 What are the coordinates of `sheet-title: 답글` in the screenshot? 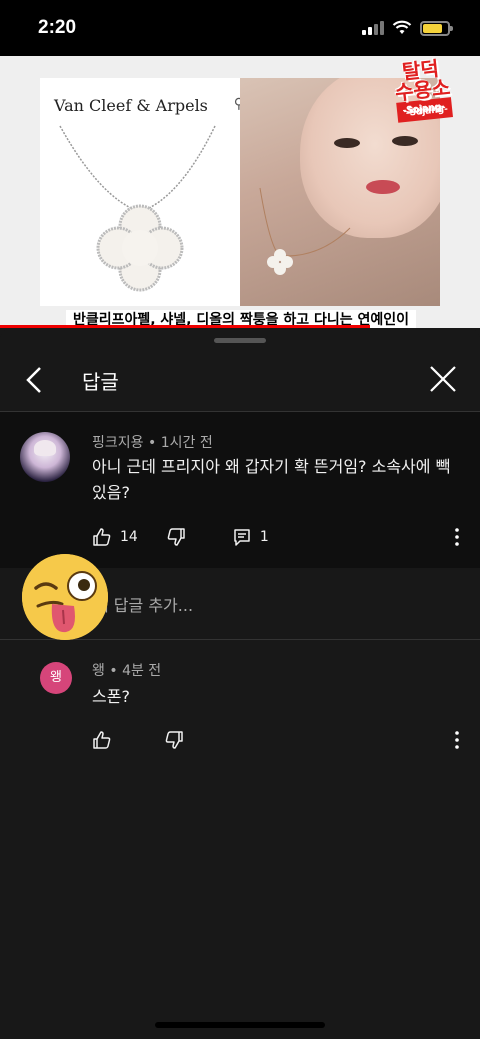 It's located at (100, 382).